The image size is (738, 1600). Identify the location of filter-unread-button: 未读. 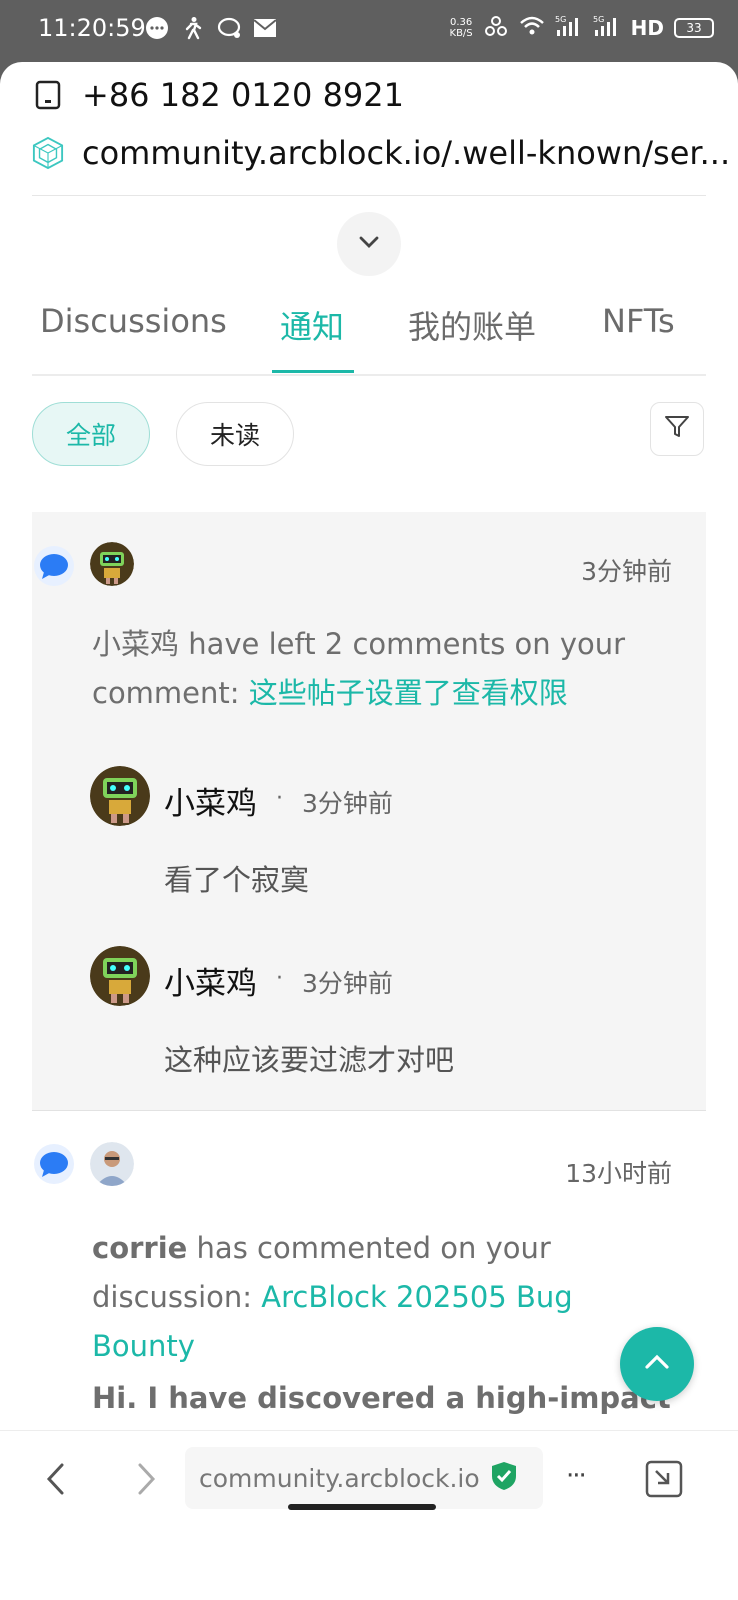
(235, 434).